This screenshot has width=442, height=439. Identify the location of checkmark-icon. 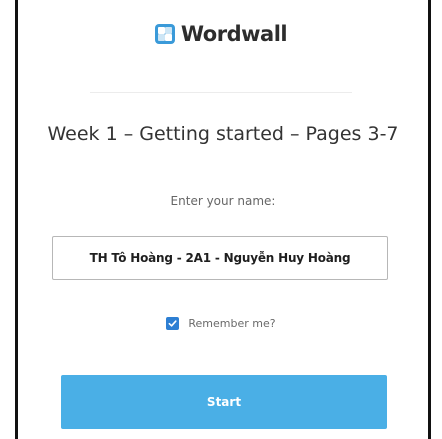
(172, 323).